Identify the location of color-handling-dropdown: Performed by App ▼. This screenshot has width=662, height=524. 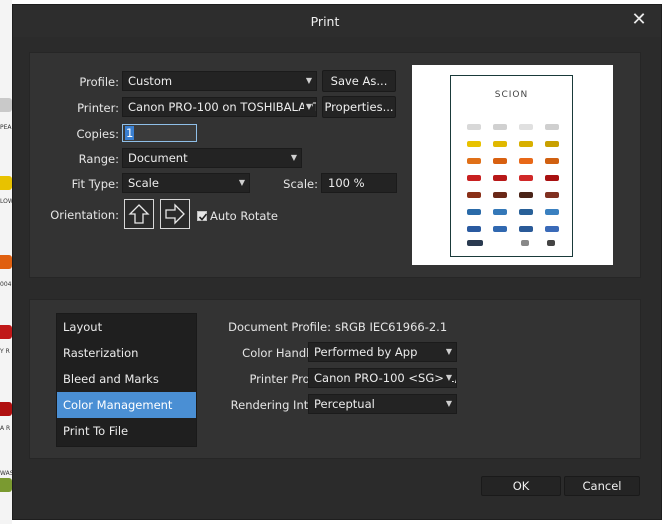
(382, 352).